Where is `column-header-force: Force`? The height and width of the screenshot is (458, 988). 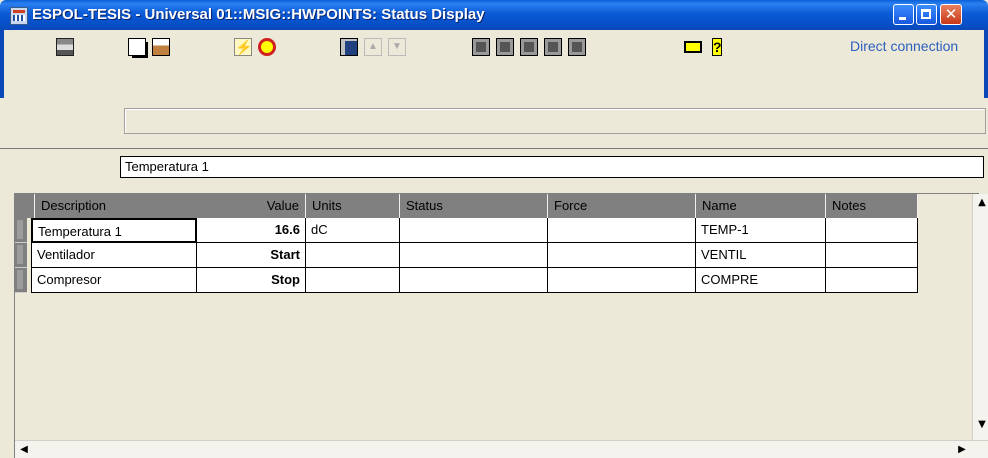
column-header-force: Force is located at coordinates (622, 206).